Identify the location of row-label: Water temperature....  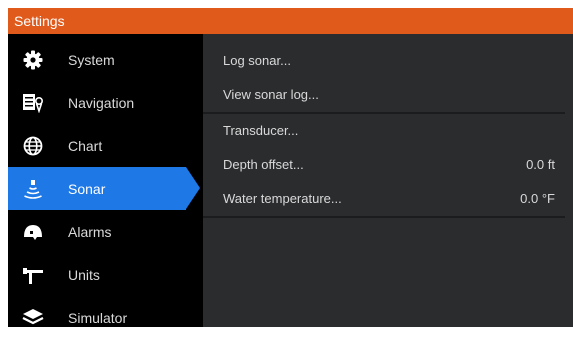
(282, 198).